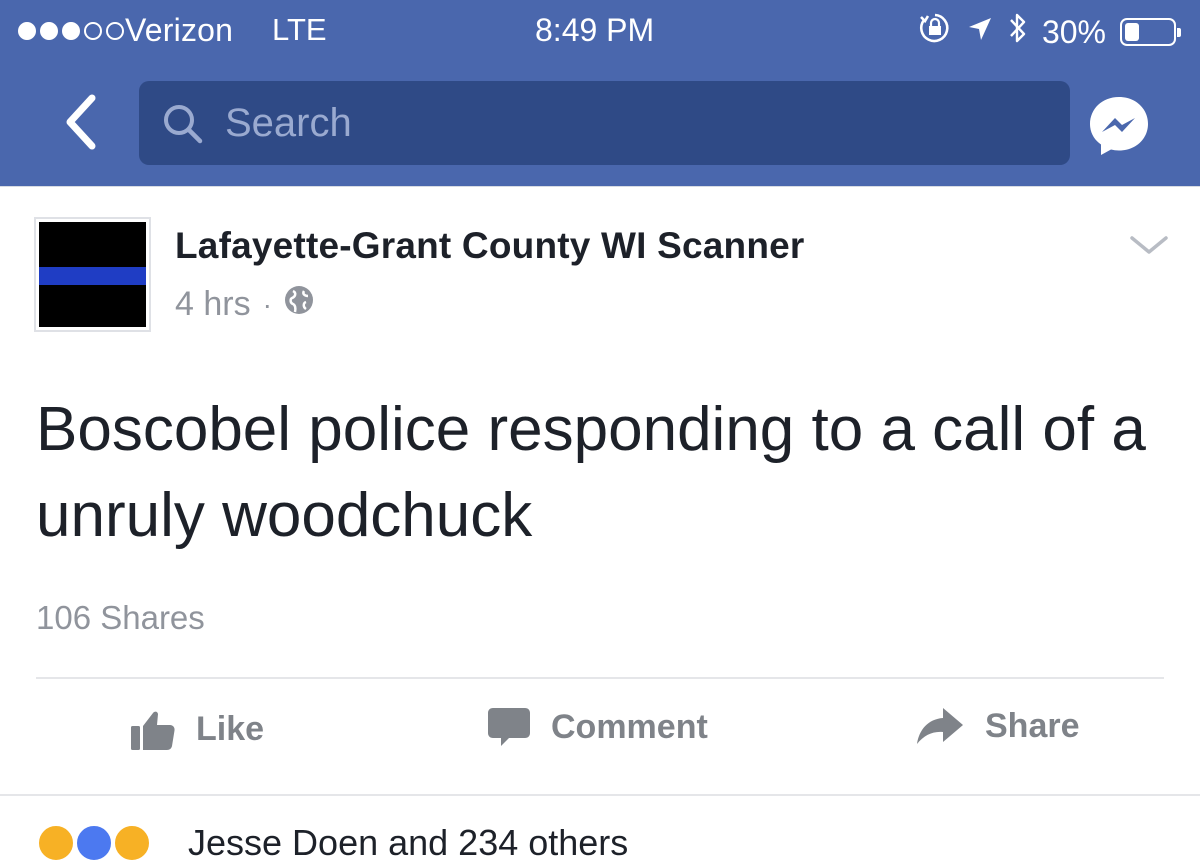 The height and width of the screenshot is (863, 1200). I want to click on reactions-text: Jesse Doen and 234 others, so click(408, 843).